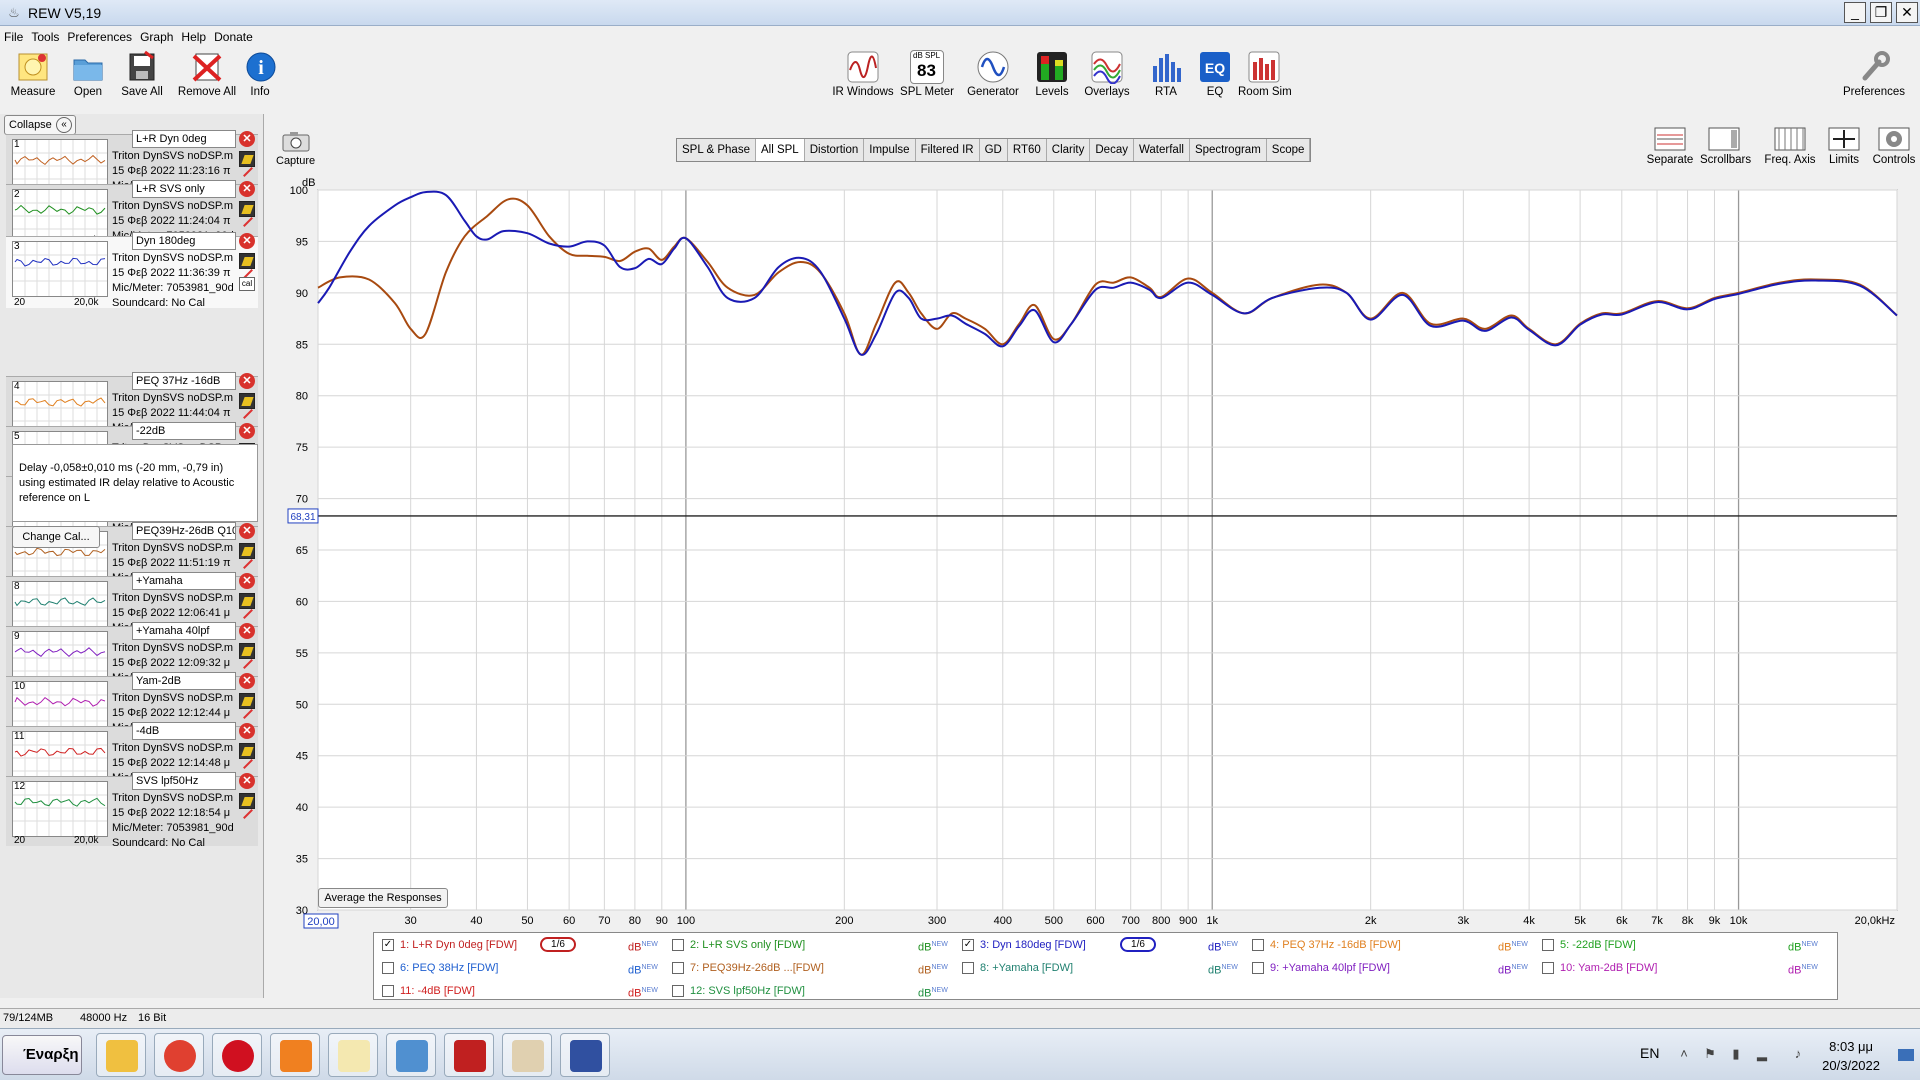 Image resolution: width=1920 pixels, height=1080 pixels. Describe the element at coordinates (33, 74) in the screenshot. I see `measure-button: Measure` at that location.